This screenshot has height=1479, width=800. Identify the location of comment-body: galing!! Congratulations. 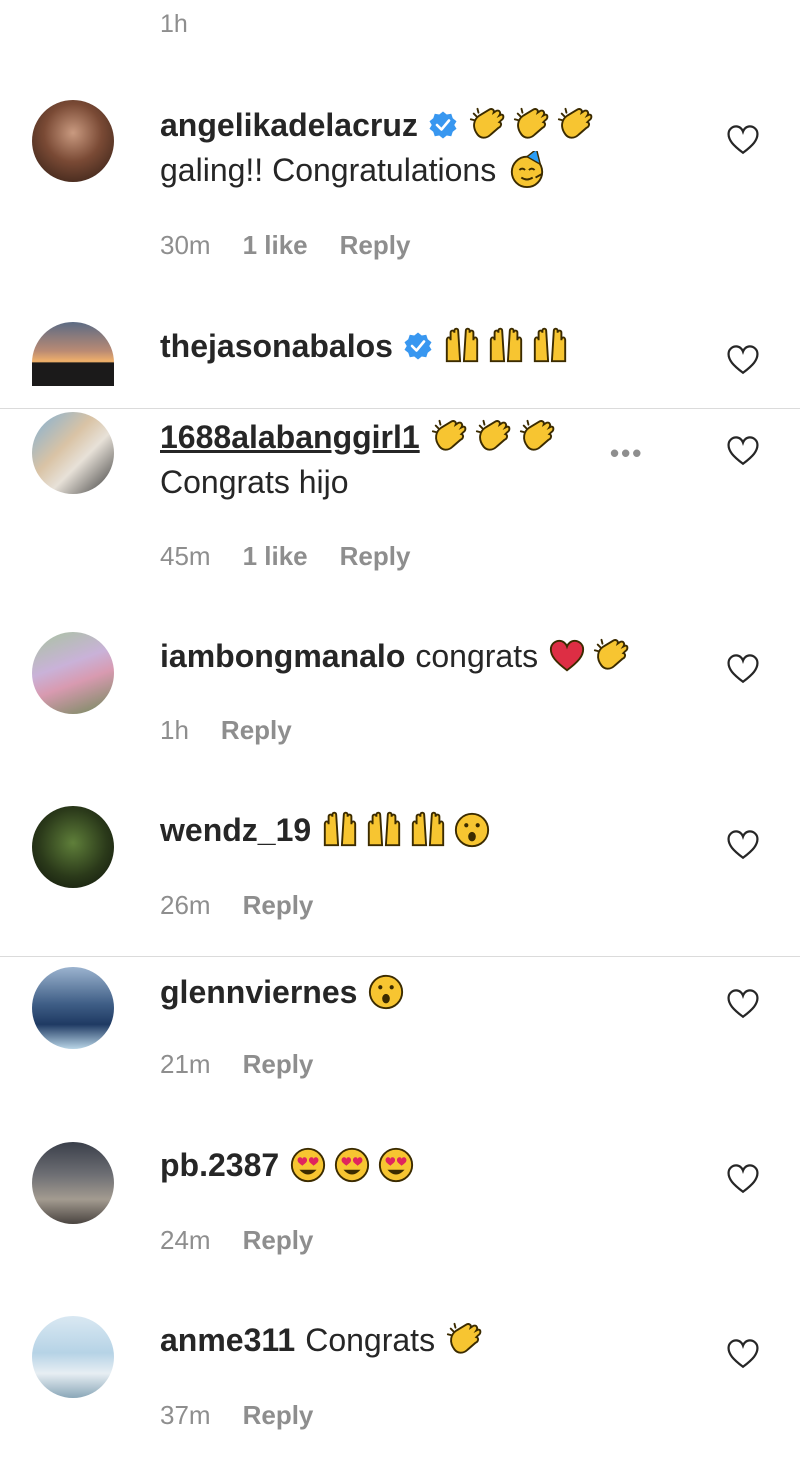
(328, 170).